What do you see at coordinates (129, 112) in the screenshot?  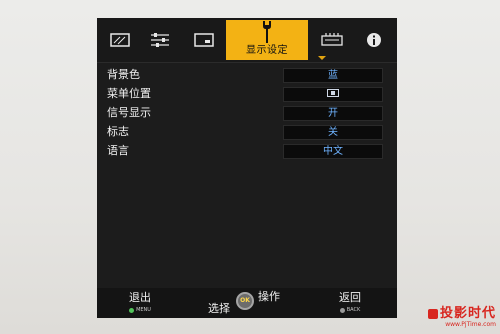 I see `setting-label: 信号显示` at bounding box center [129, 112].